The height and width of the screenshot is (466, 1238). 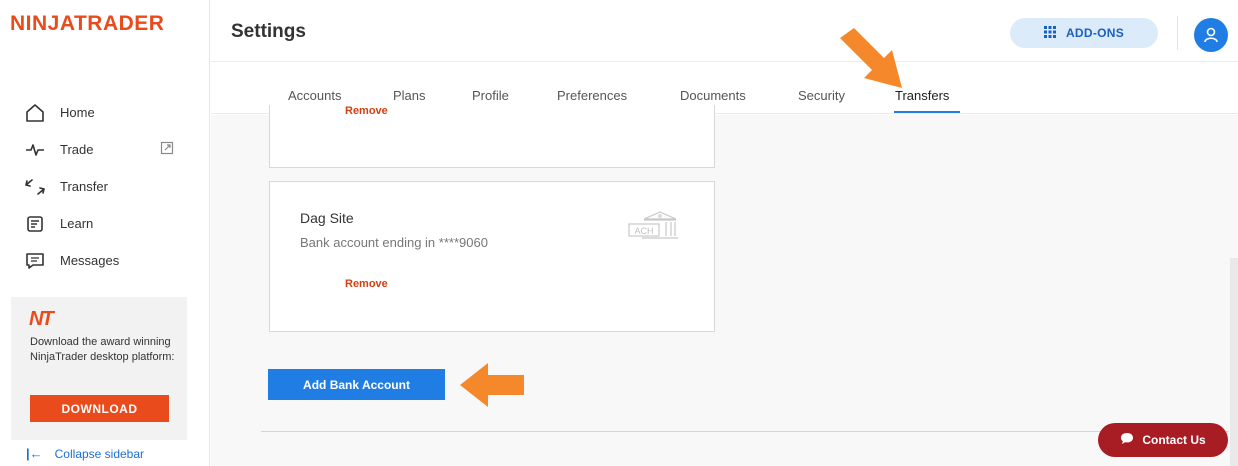 I want to click on grid-icon, so click(x=1049, y=33).